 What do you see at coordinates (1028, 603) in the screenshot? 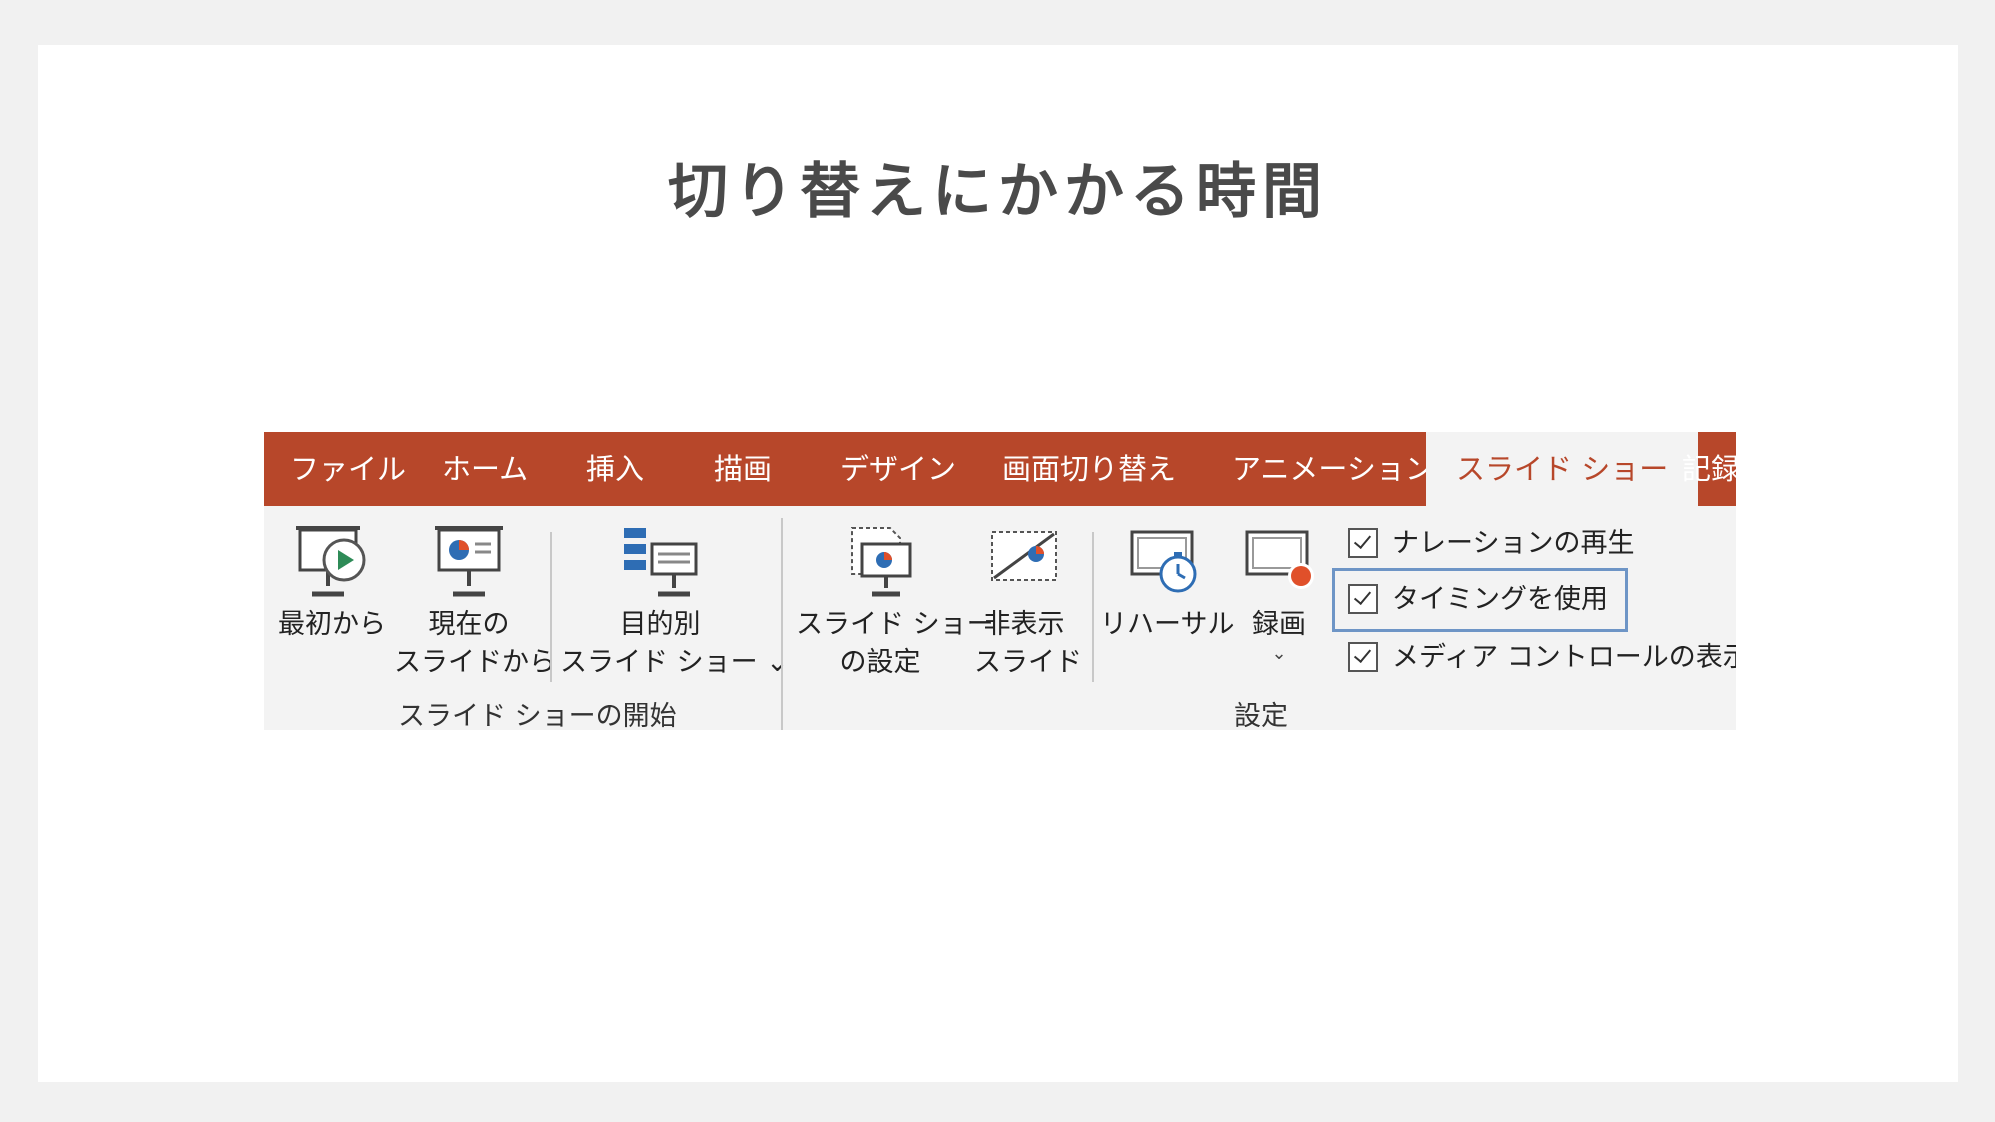
I see `hide-slide-button: 非表示 スライド` at bounding box center [1028, 603].